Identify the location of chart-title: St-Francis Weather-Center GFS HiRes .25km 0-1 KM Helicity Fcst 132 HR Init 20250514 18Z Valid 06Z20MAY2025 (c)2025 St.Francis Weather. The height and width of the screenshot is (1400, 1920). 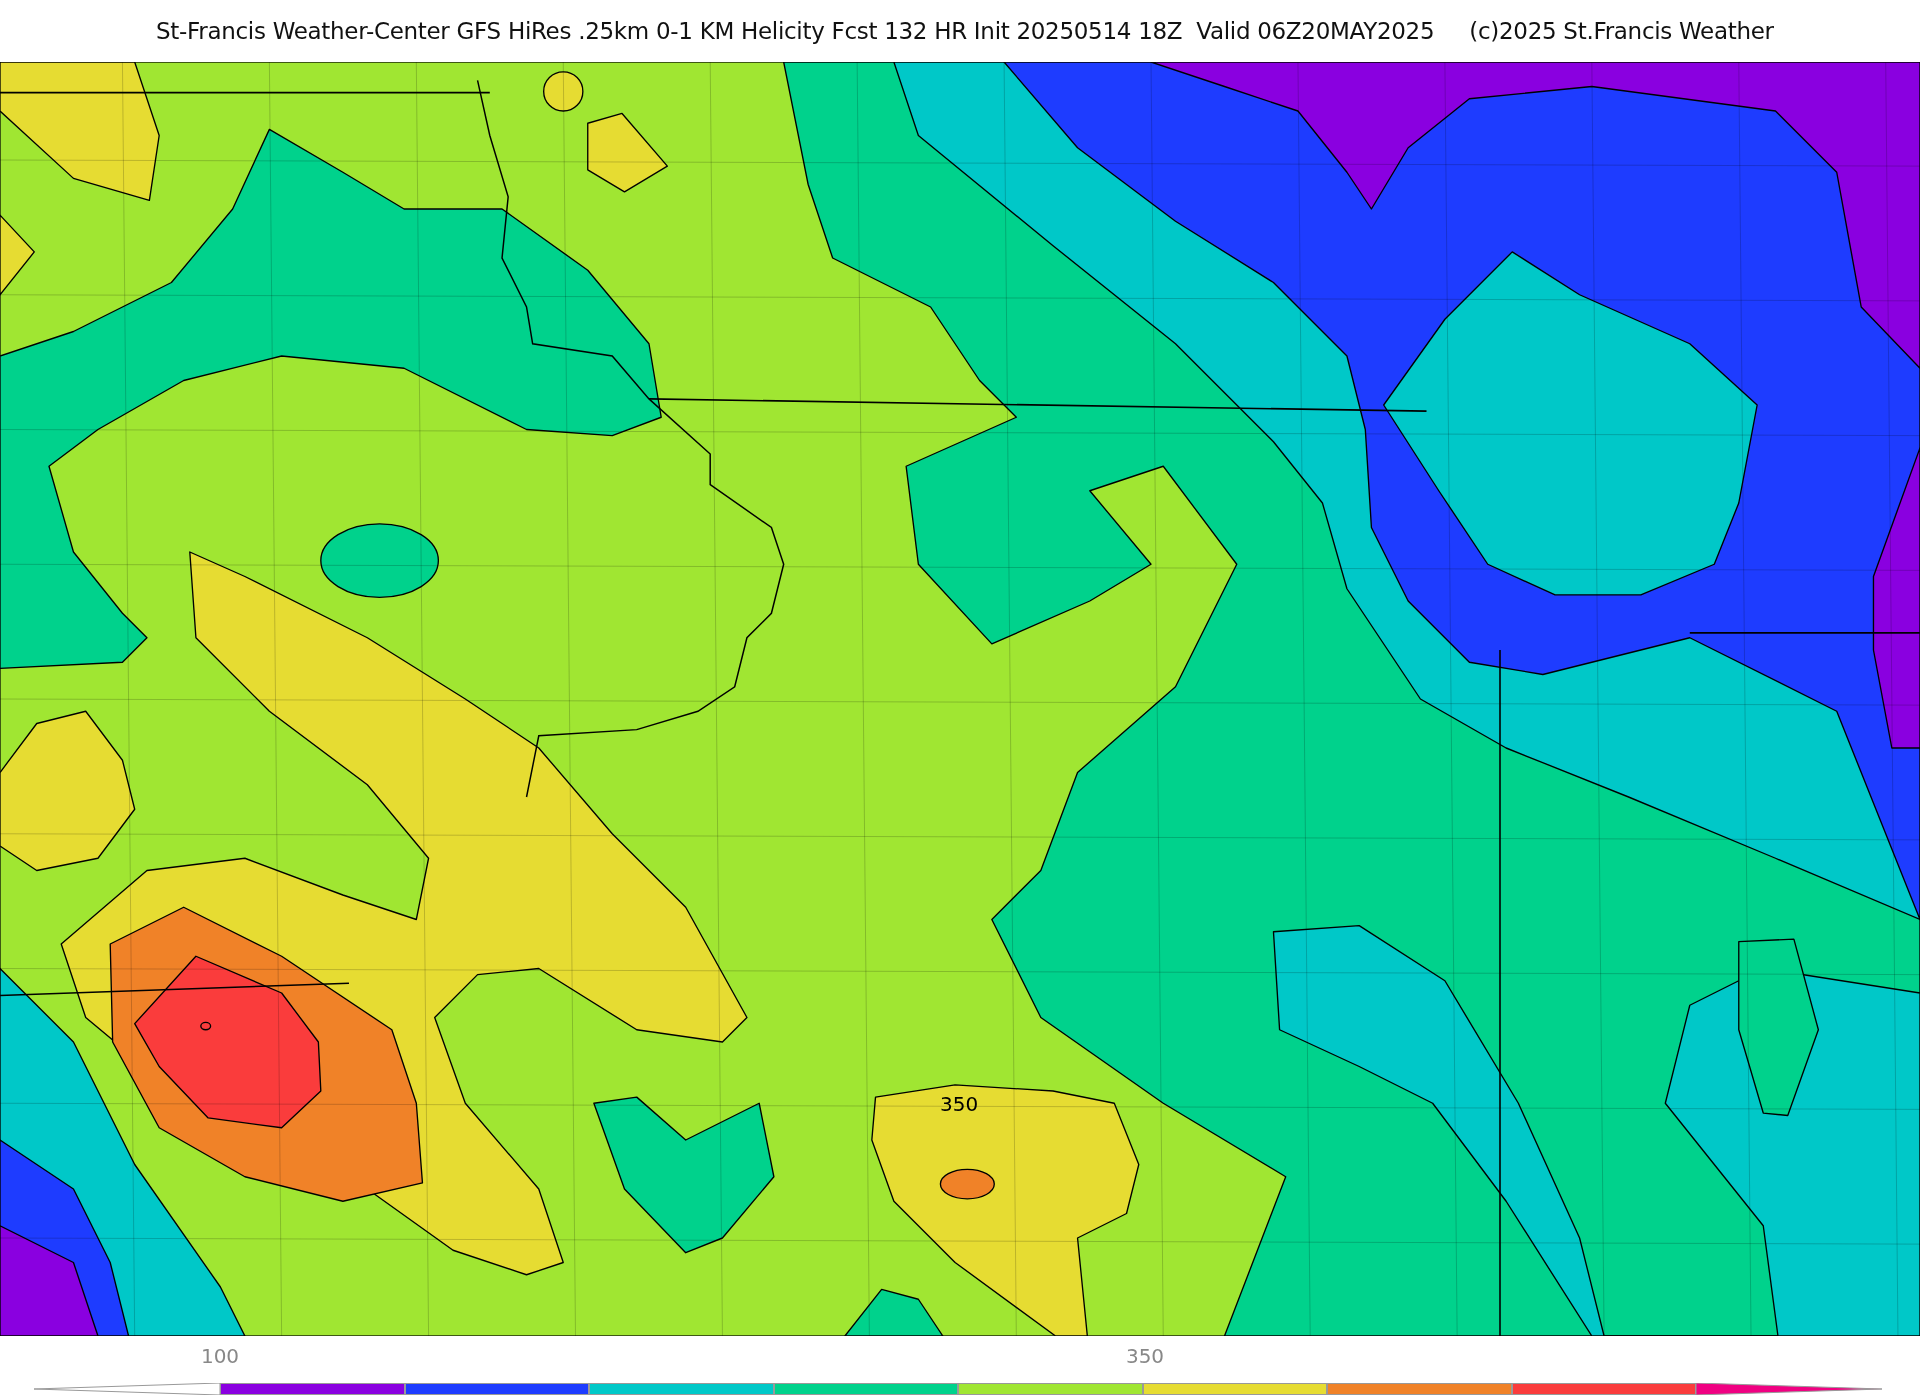
(965, 31).